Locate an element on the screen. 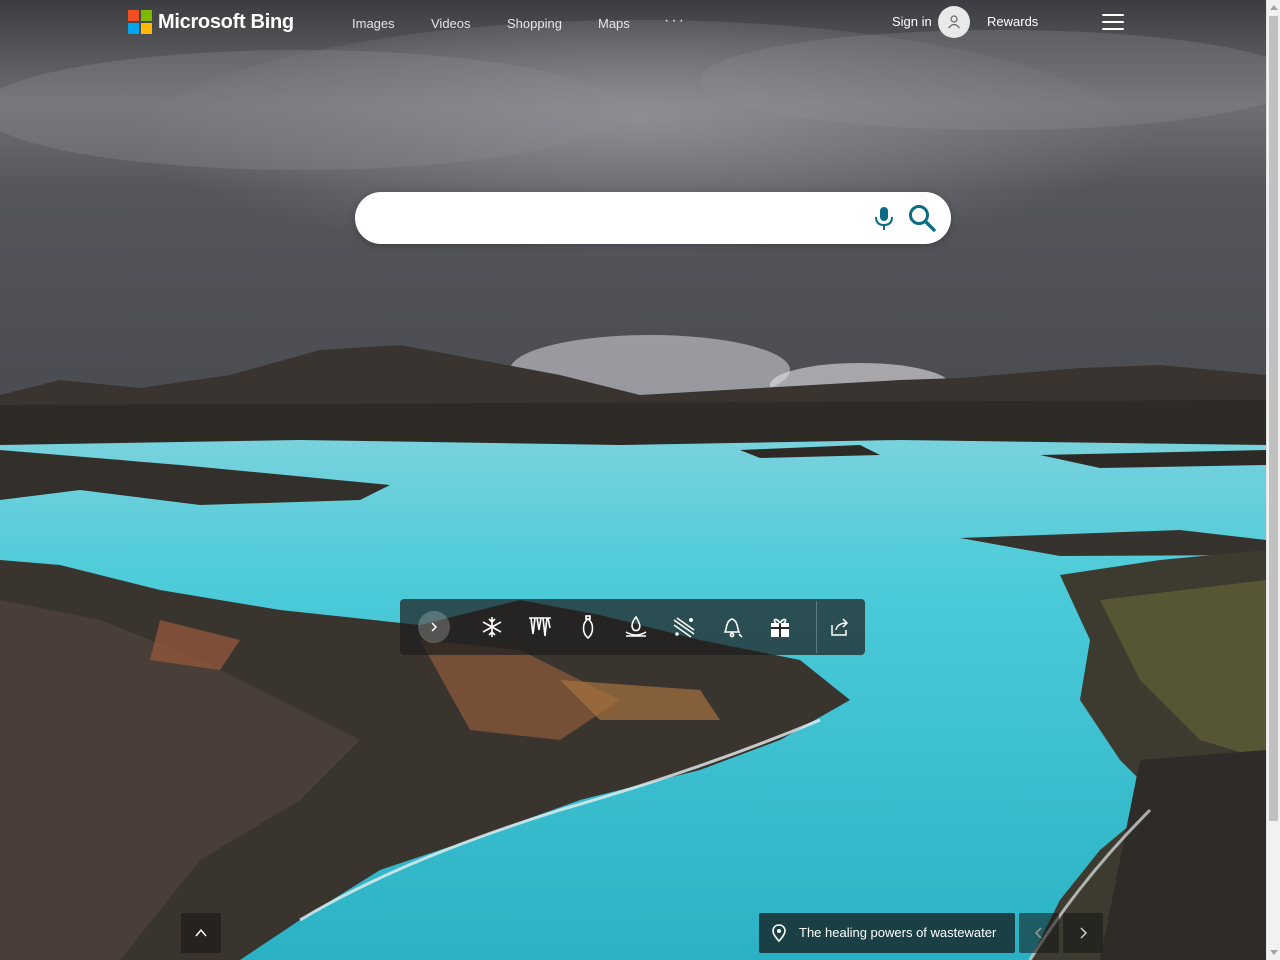  user-icon is located at coordinates (954, 22).